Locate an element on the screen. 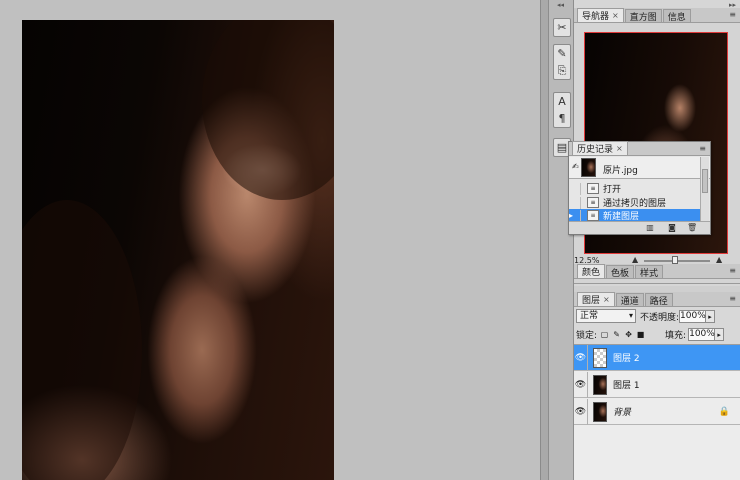 This screenshot has height=480, width=740. dock-group-tools: ✂ is located at coordinates (562, 27).